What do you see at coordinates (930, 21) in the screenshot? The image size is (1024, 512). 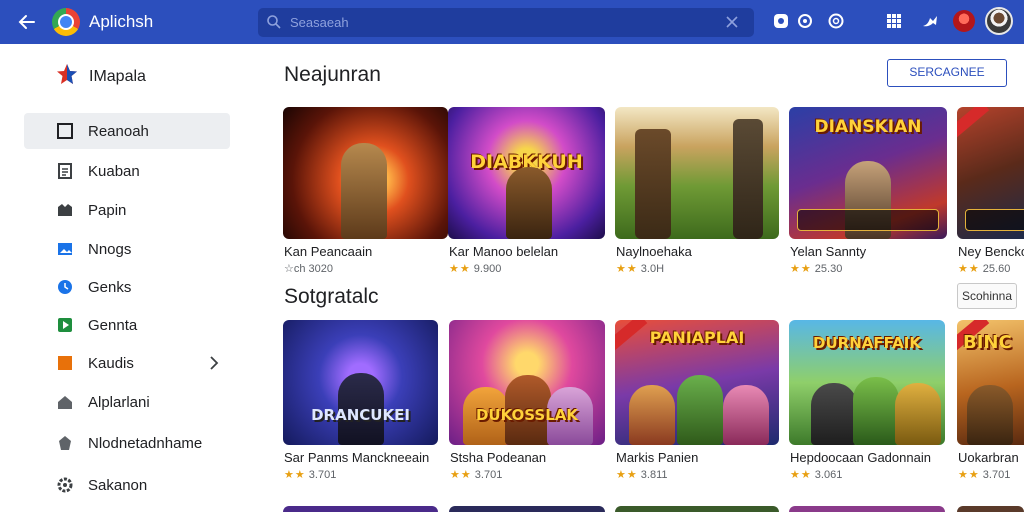 I see `send-icon` at bounding box center [930, 21].